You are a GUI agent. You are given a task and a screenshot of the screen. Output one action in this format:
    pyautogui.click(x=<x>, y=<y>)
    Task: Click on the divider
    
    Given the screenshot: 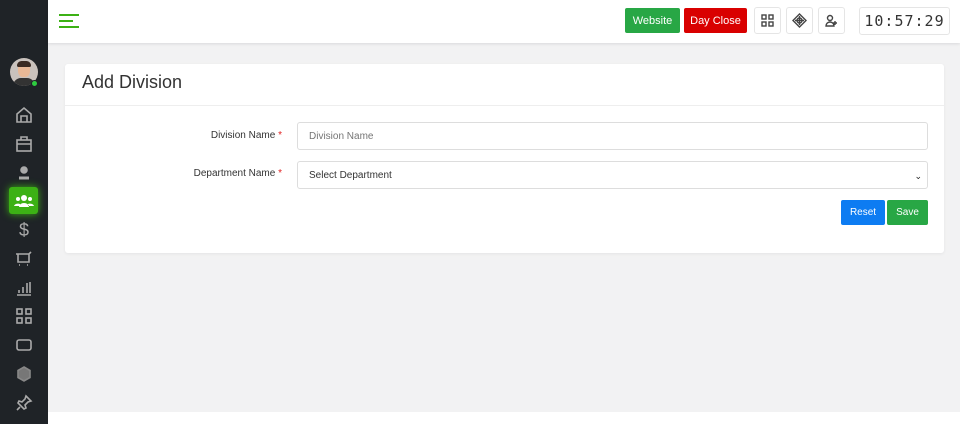 What is the action you would take?
    pyautogui.click(x=504, y=105)
    